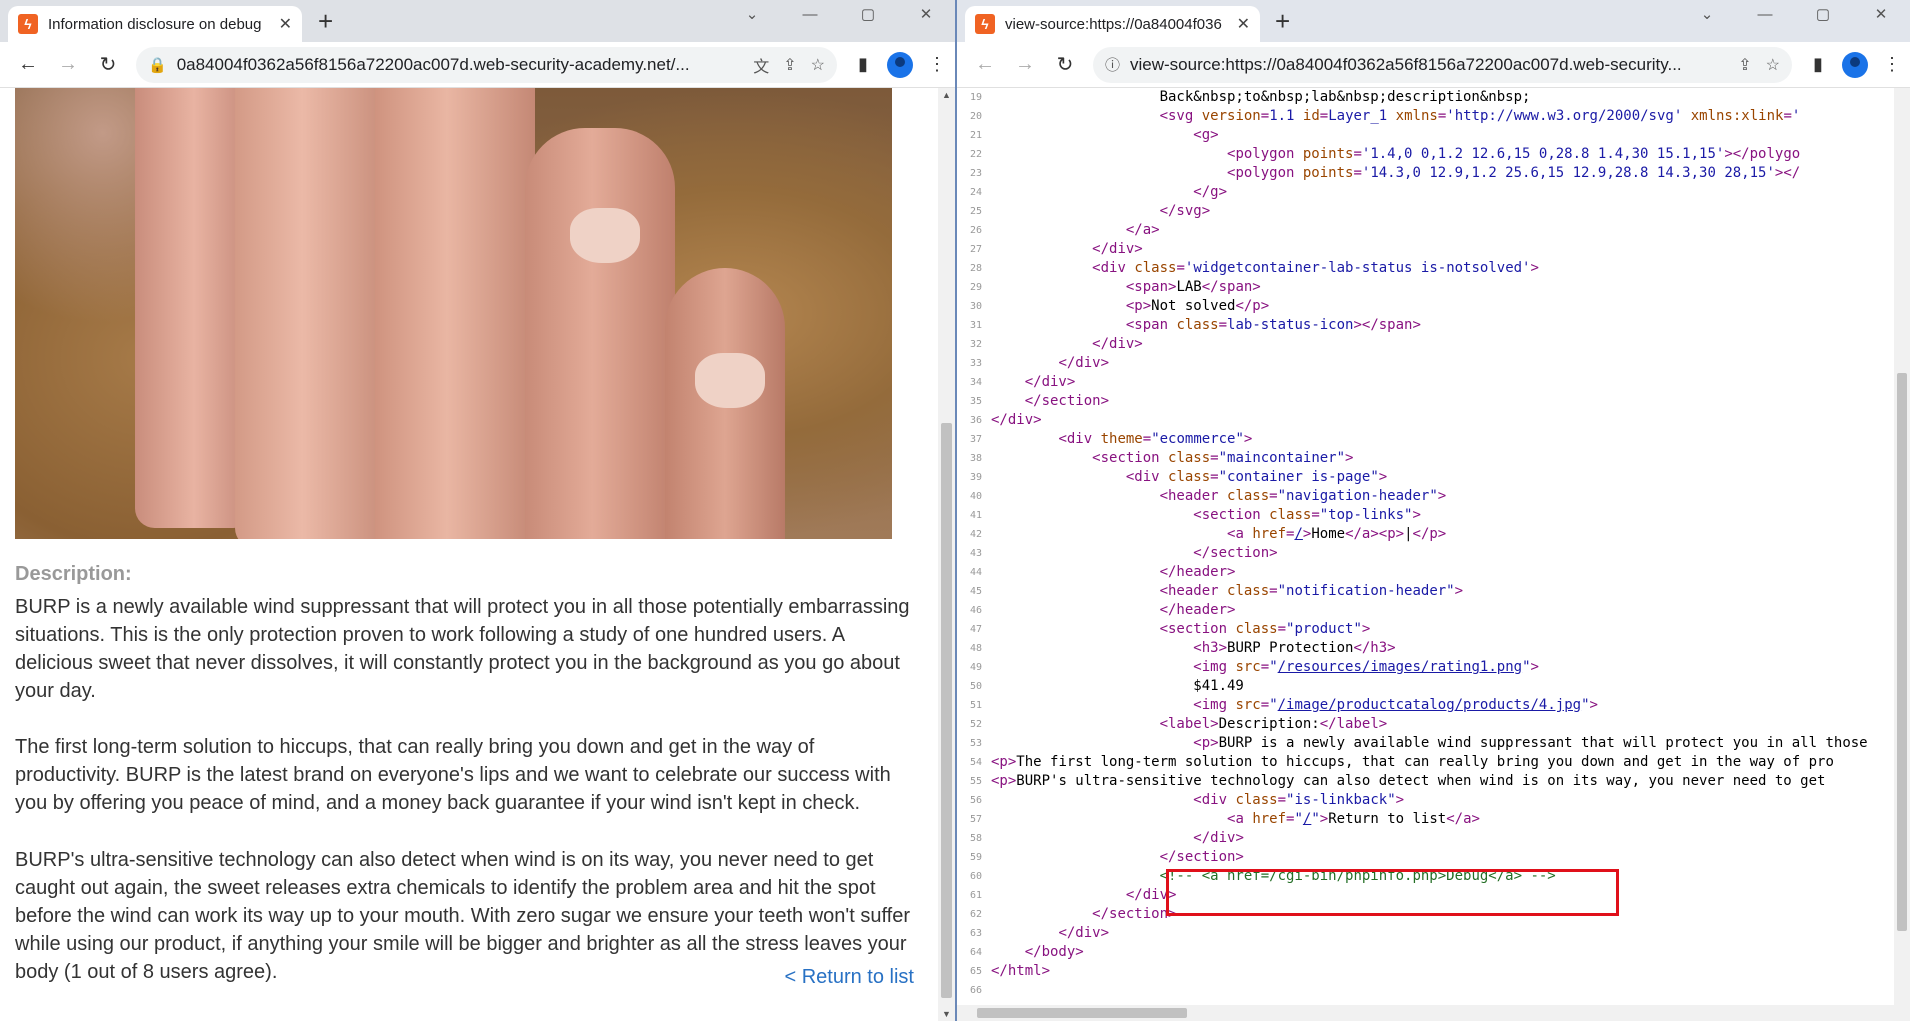 The height and width of the screenshot is (1021, 1910). I want to click on line-number: 19, so click(975, 97).